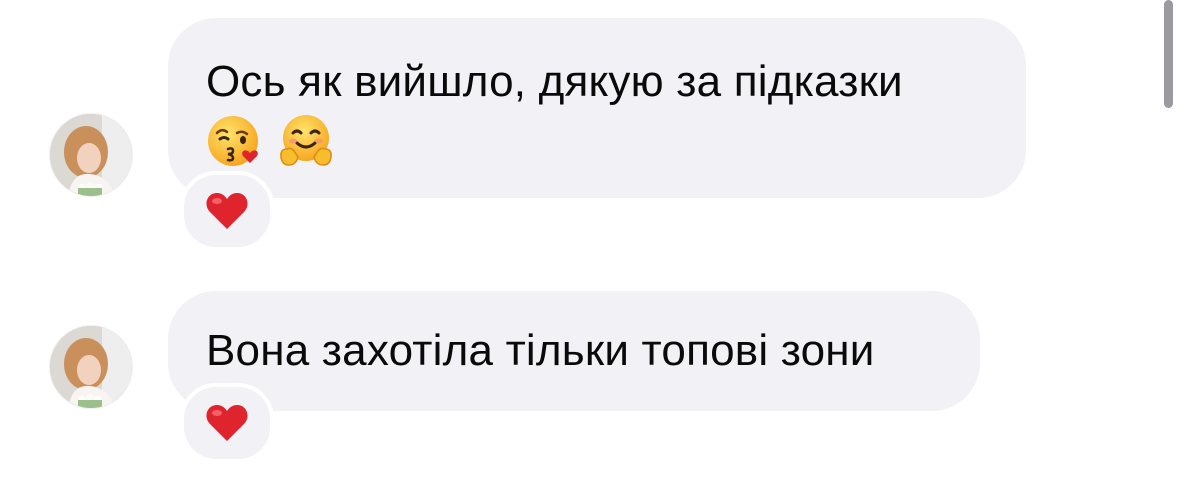  Describe the element at coordinates (554, 81) in the screenshot. I see `message-text: Ось як вийшло, дякую за підказки` at that location.